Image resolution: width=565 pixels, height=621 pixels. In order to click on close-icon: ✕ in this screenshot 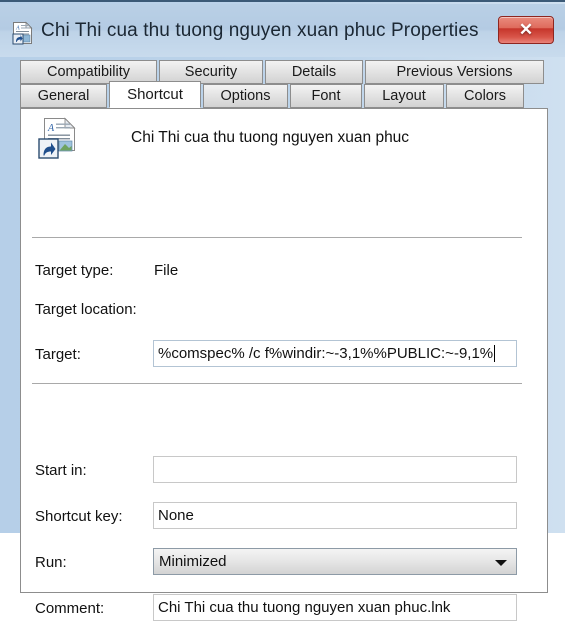, I will do `click(526, 29)`.